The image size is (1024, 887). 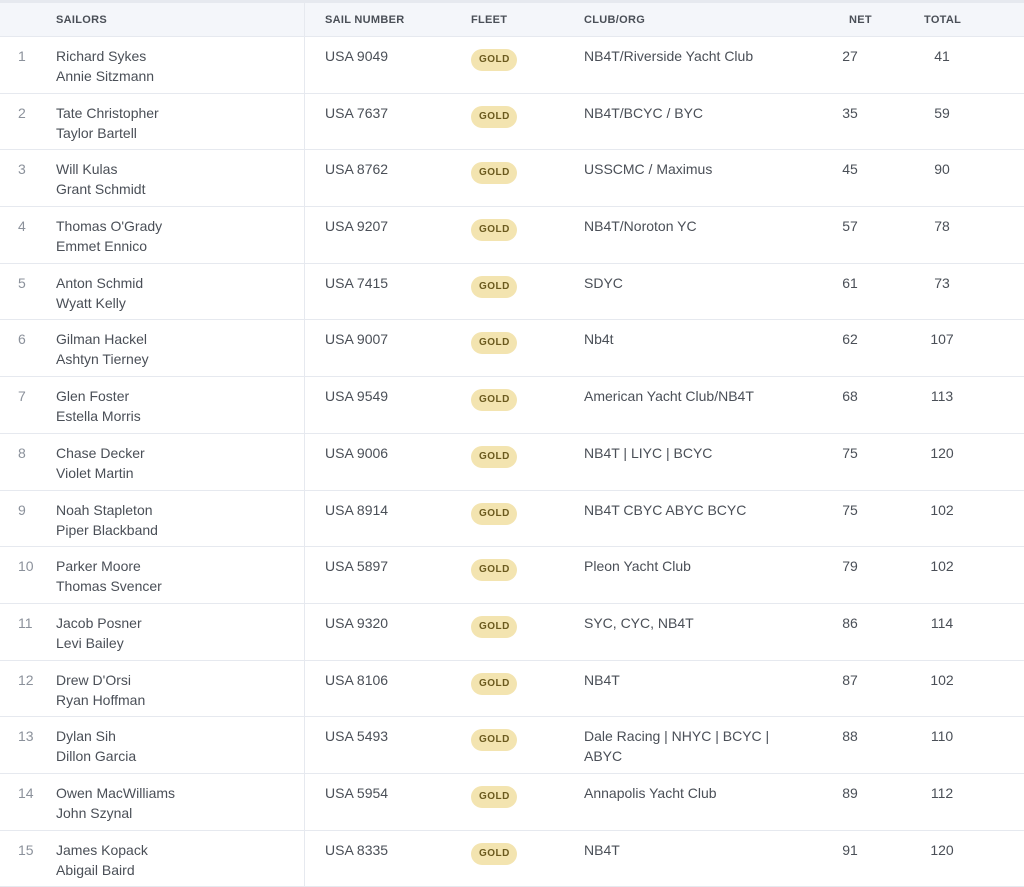 What do you see at coordinates (96, 756) in the screenshot?
I see `crew-name: Dillon Garcia` at bounding box center [96, 756].